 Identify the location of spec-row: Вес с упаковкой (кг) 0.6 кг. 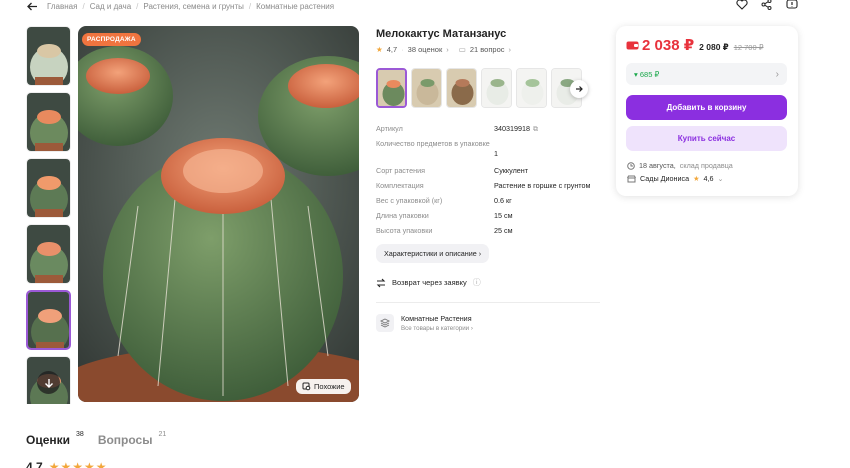
(491, 203).